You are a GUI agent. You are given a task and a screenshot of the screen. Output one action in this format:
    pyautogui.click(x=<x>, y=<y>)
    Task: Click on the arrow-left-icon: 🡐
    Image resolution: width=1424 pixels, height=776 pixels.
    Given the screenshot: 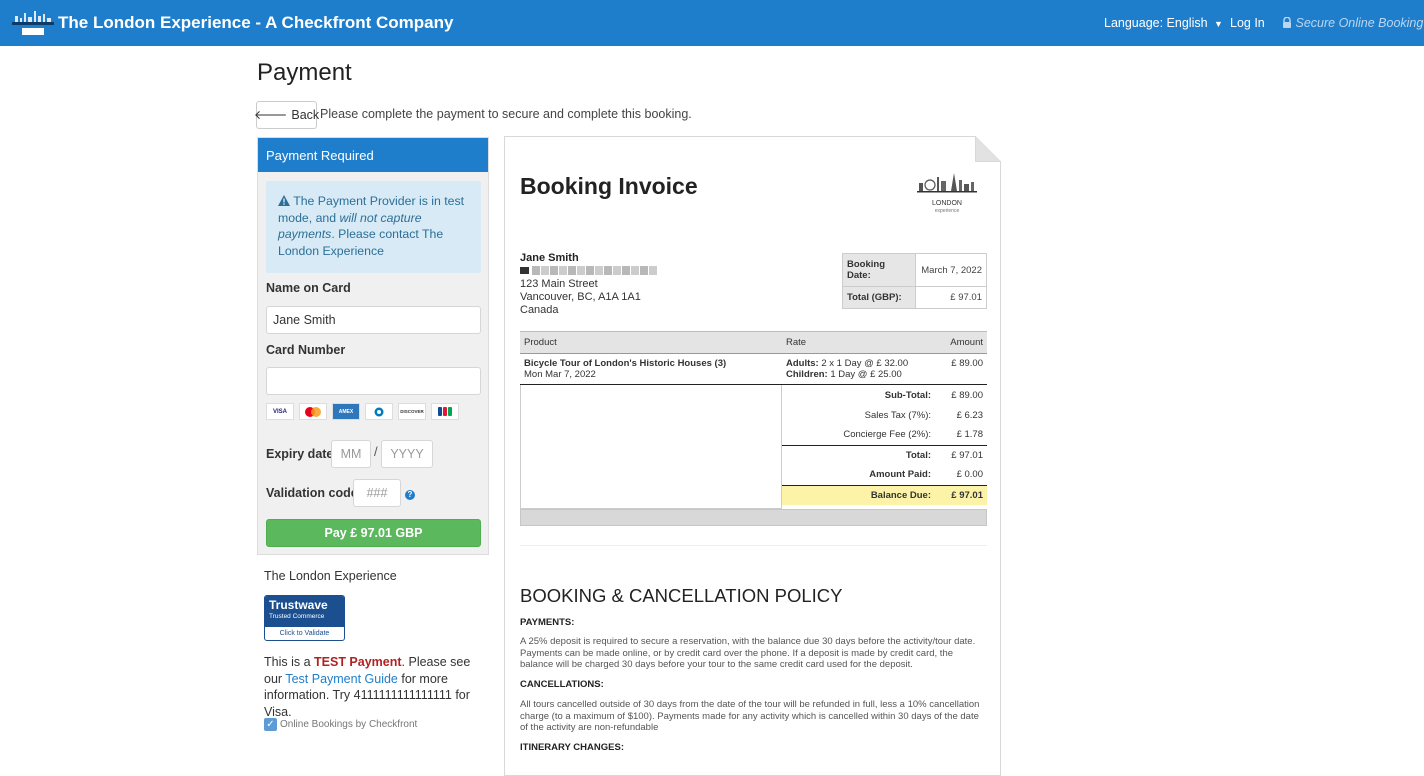 What is the action you would take?
    pyautogui.click(x=270, y=114)
    